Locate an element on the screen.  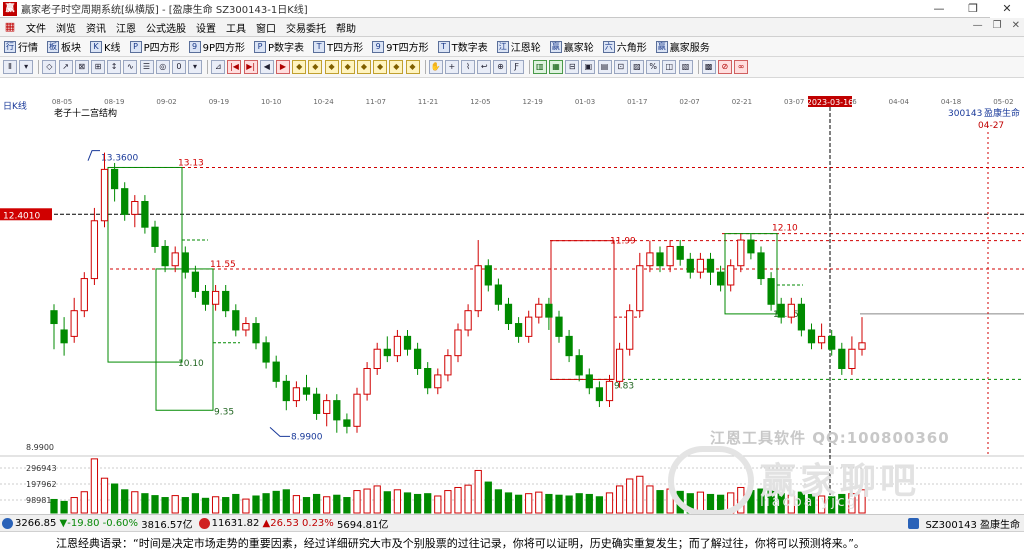
tool-icon-0: Ⅱ is located at coordinates (10, 67).